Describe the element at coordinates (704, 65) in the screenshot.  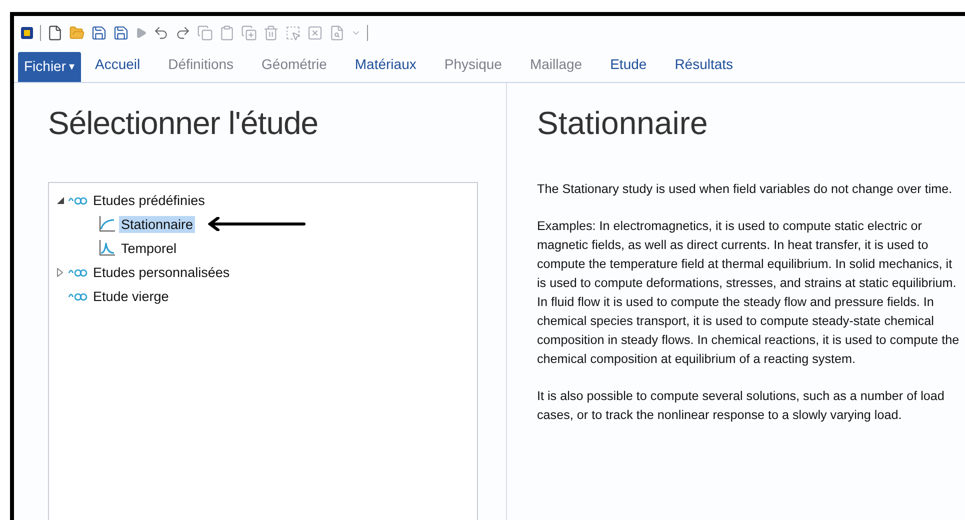
I see `ribbon-tab: Résultats` at that location.